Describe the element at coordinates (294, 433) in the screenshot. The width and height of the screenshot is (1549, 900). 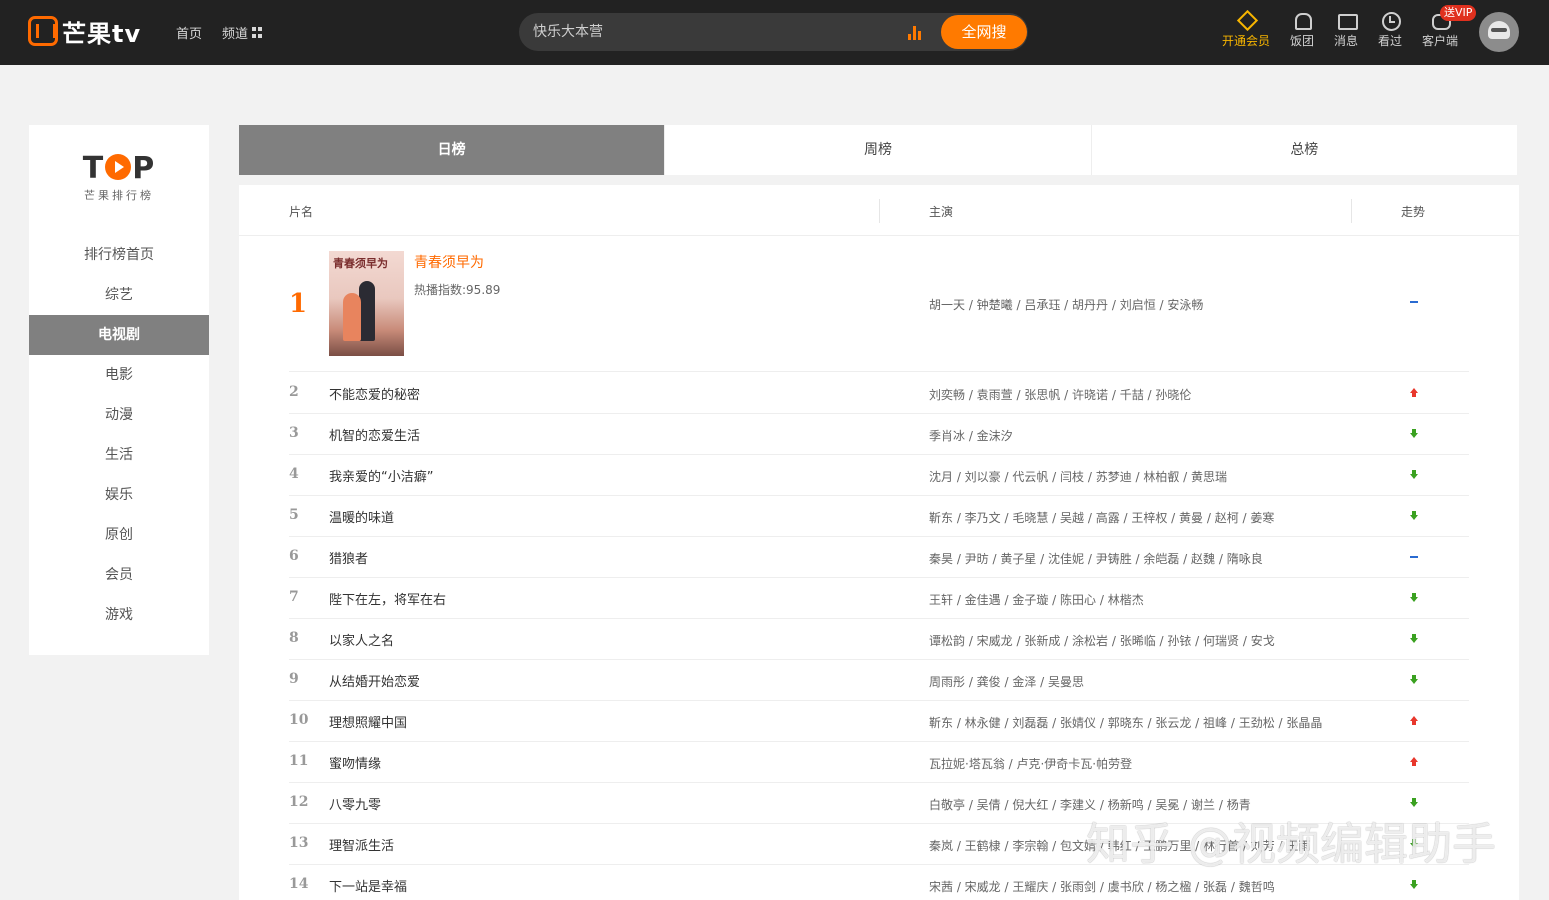
I see `rank-number: 3` at that location.